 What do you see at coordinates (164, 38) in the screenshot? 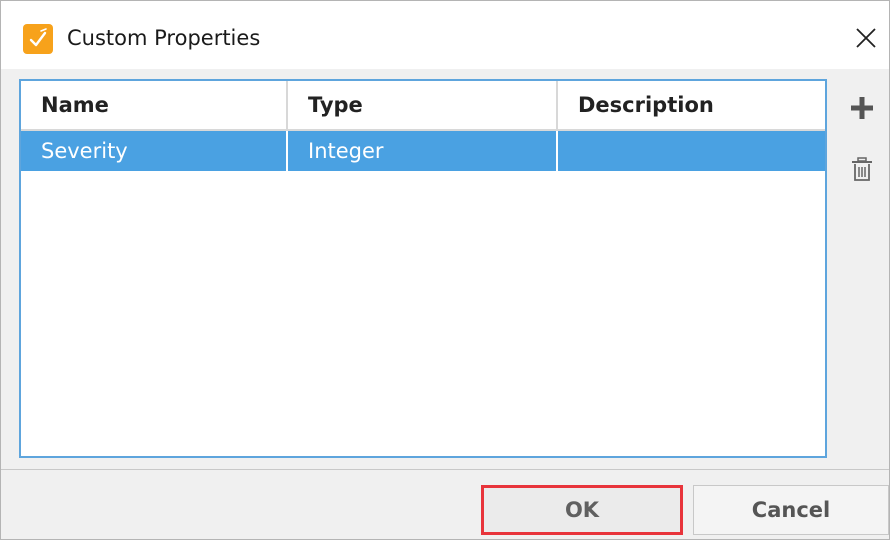
I see `window-title: Custom Properties` at bounding box center [164, 38].